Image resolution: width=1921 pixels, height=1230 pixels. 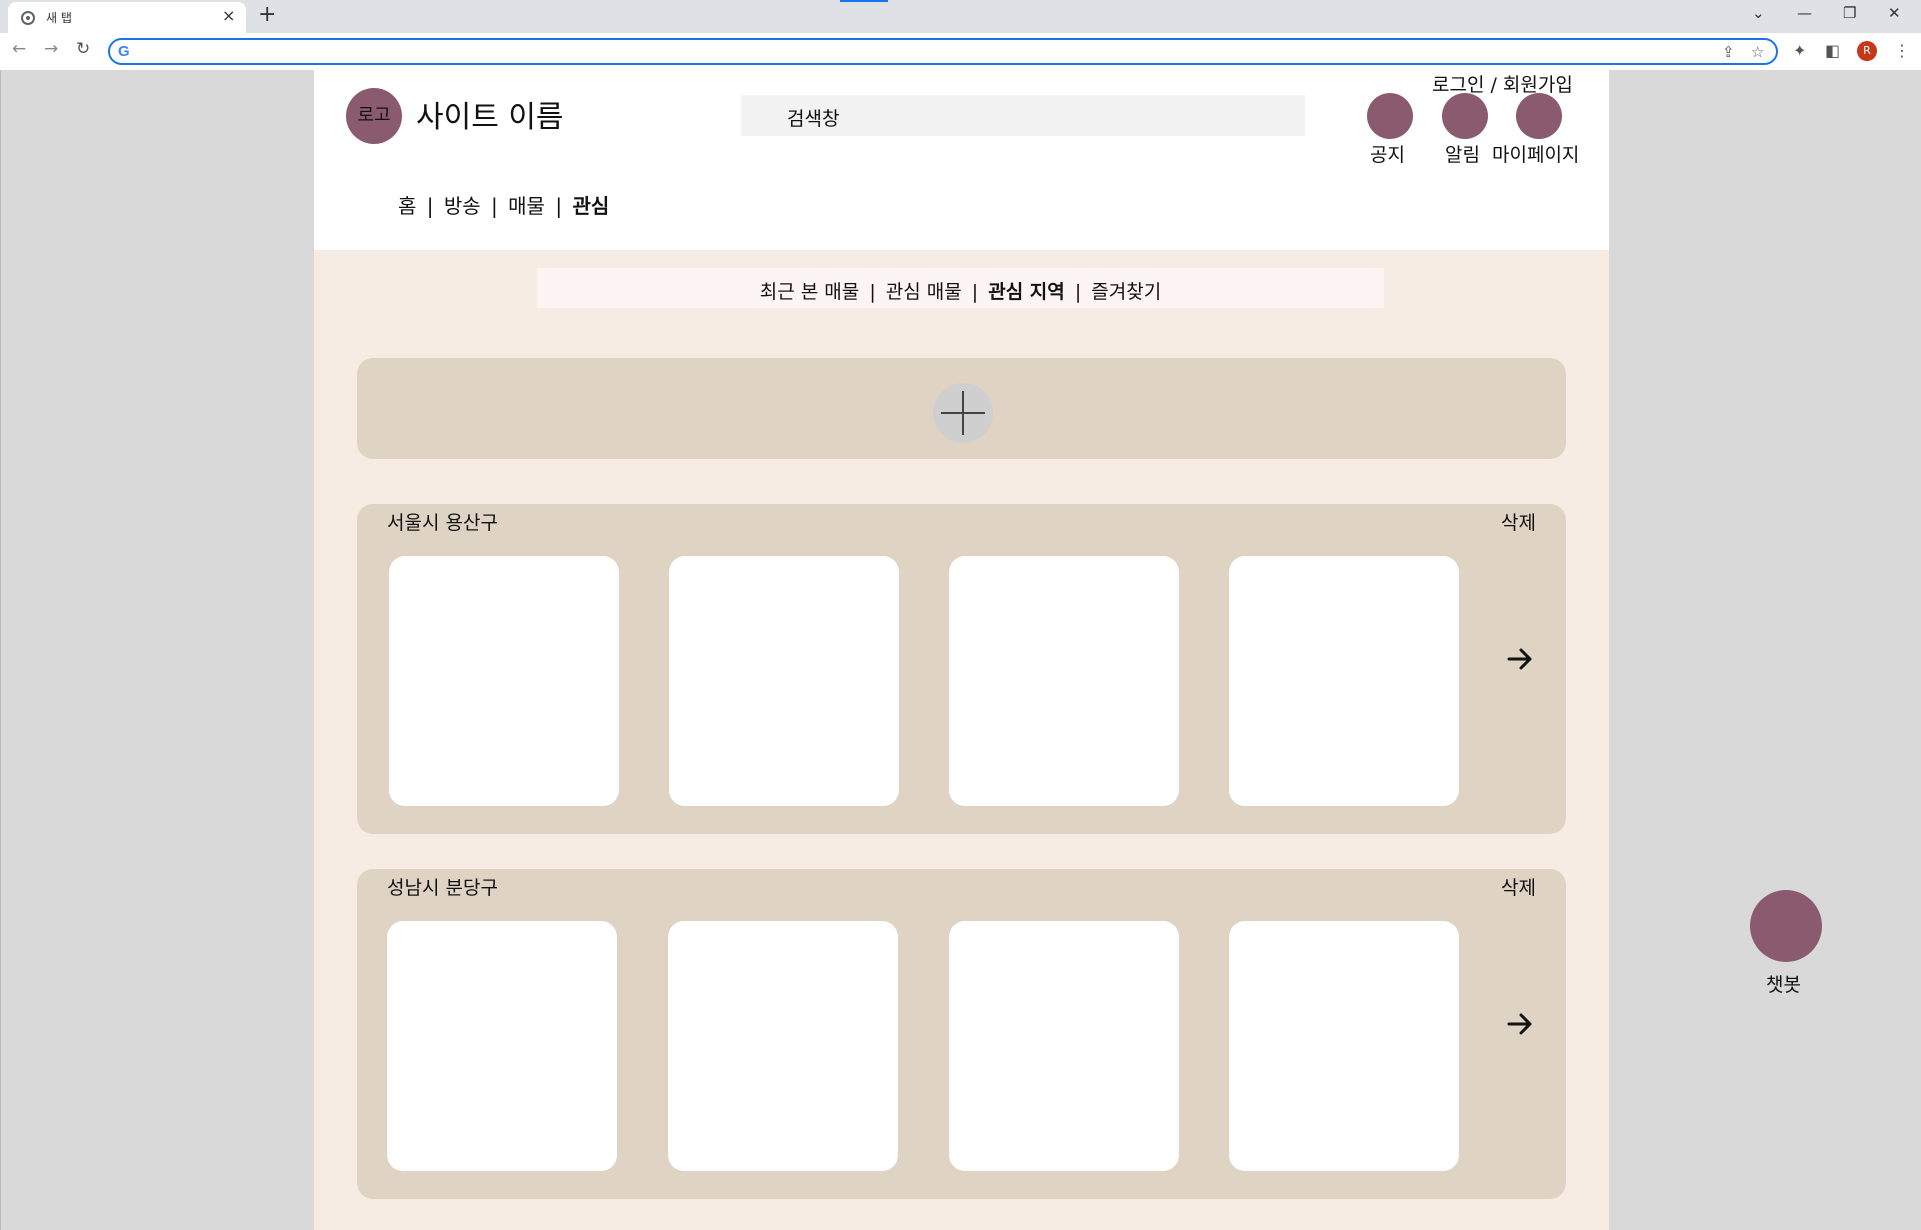 I want to click on star-icon: ☆, so click(x=1757, y=52).